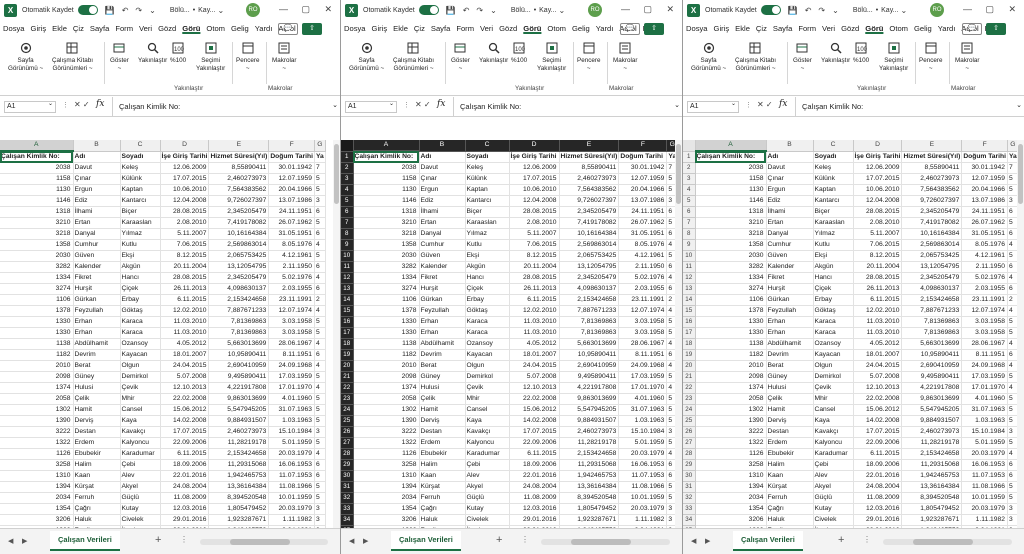 This screenshot has width=1024, height=554. Describe the element at coordinates (320, 432) in the screenshot. I see `table-cell: 3` at that location.